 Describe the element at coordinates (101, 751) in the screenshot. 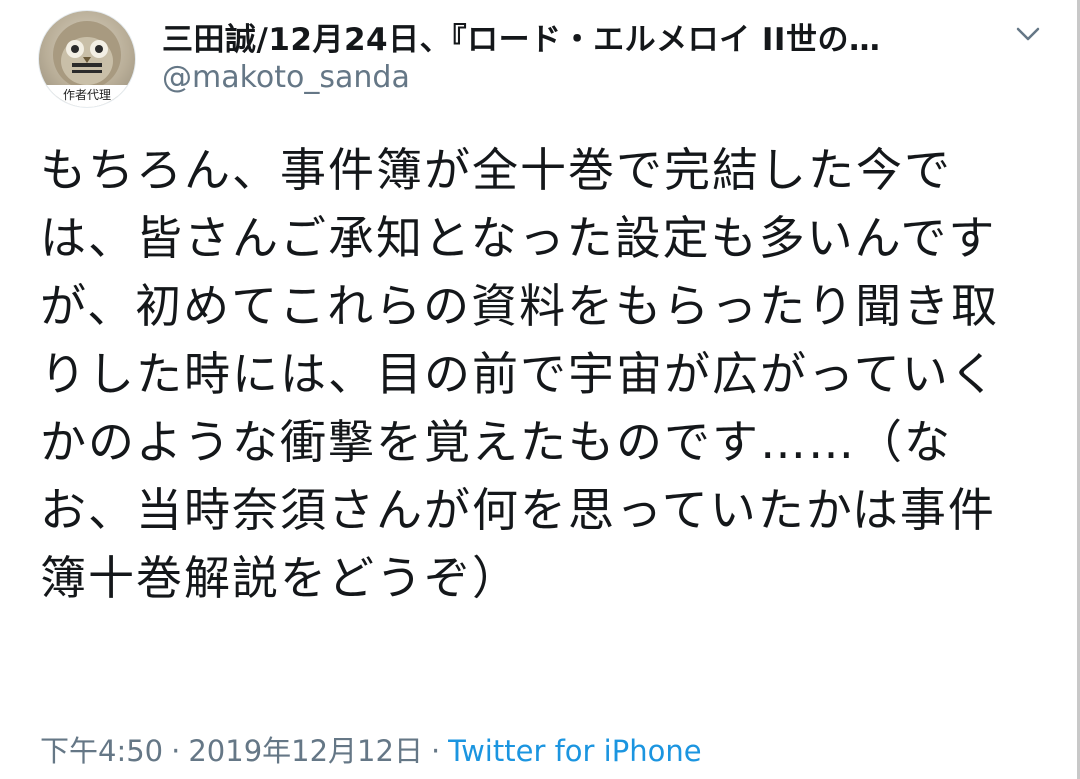

I see `tweet-time: 下午4:50` at that location.